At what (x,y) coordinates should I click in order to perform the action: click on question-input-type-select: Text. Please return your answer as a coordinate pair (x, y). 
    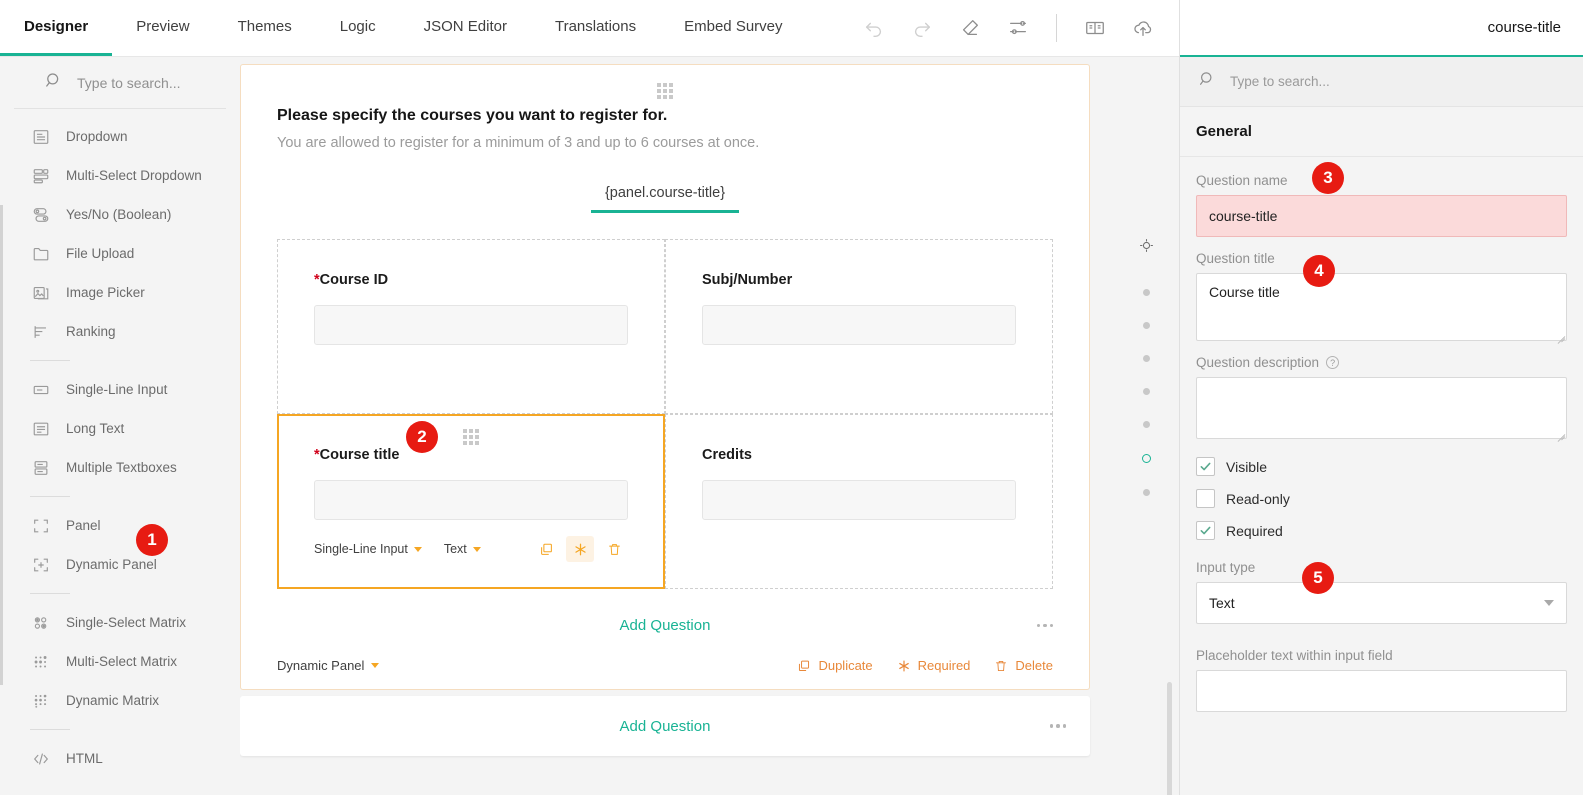
    Looking at the image, I should click on (462, 549).